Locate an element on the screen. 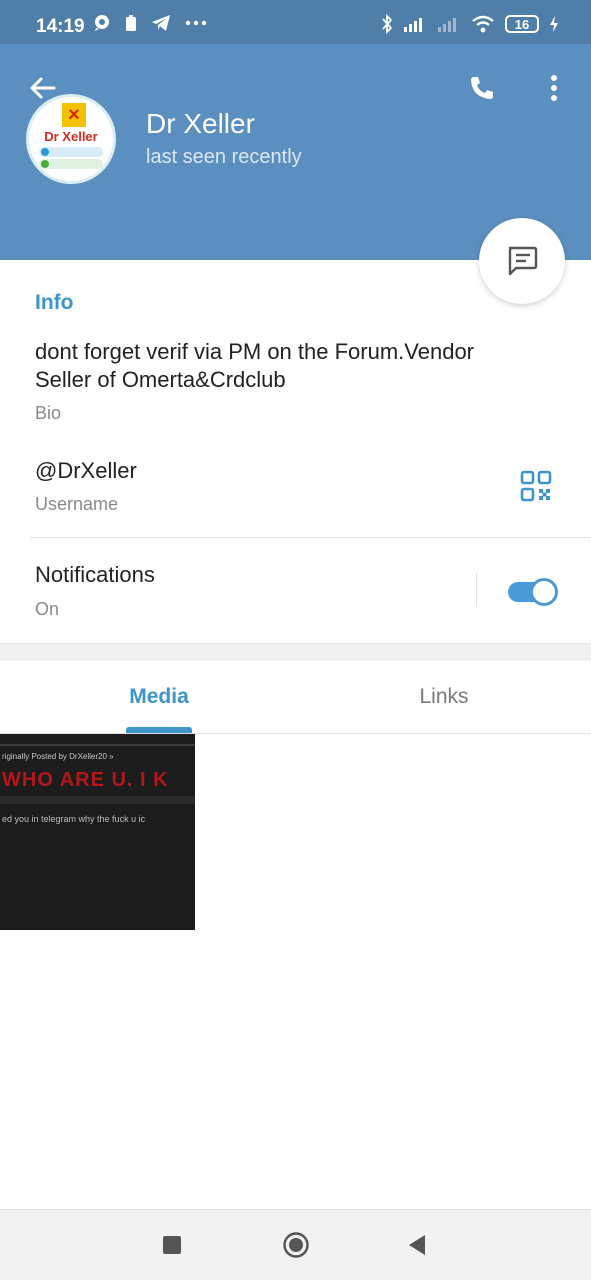 The height and width of the screenshot is (1280, 591). avatar-logo-mark: × is located at coordinates (74, 115).